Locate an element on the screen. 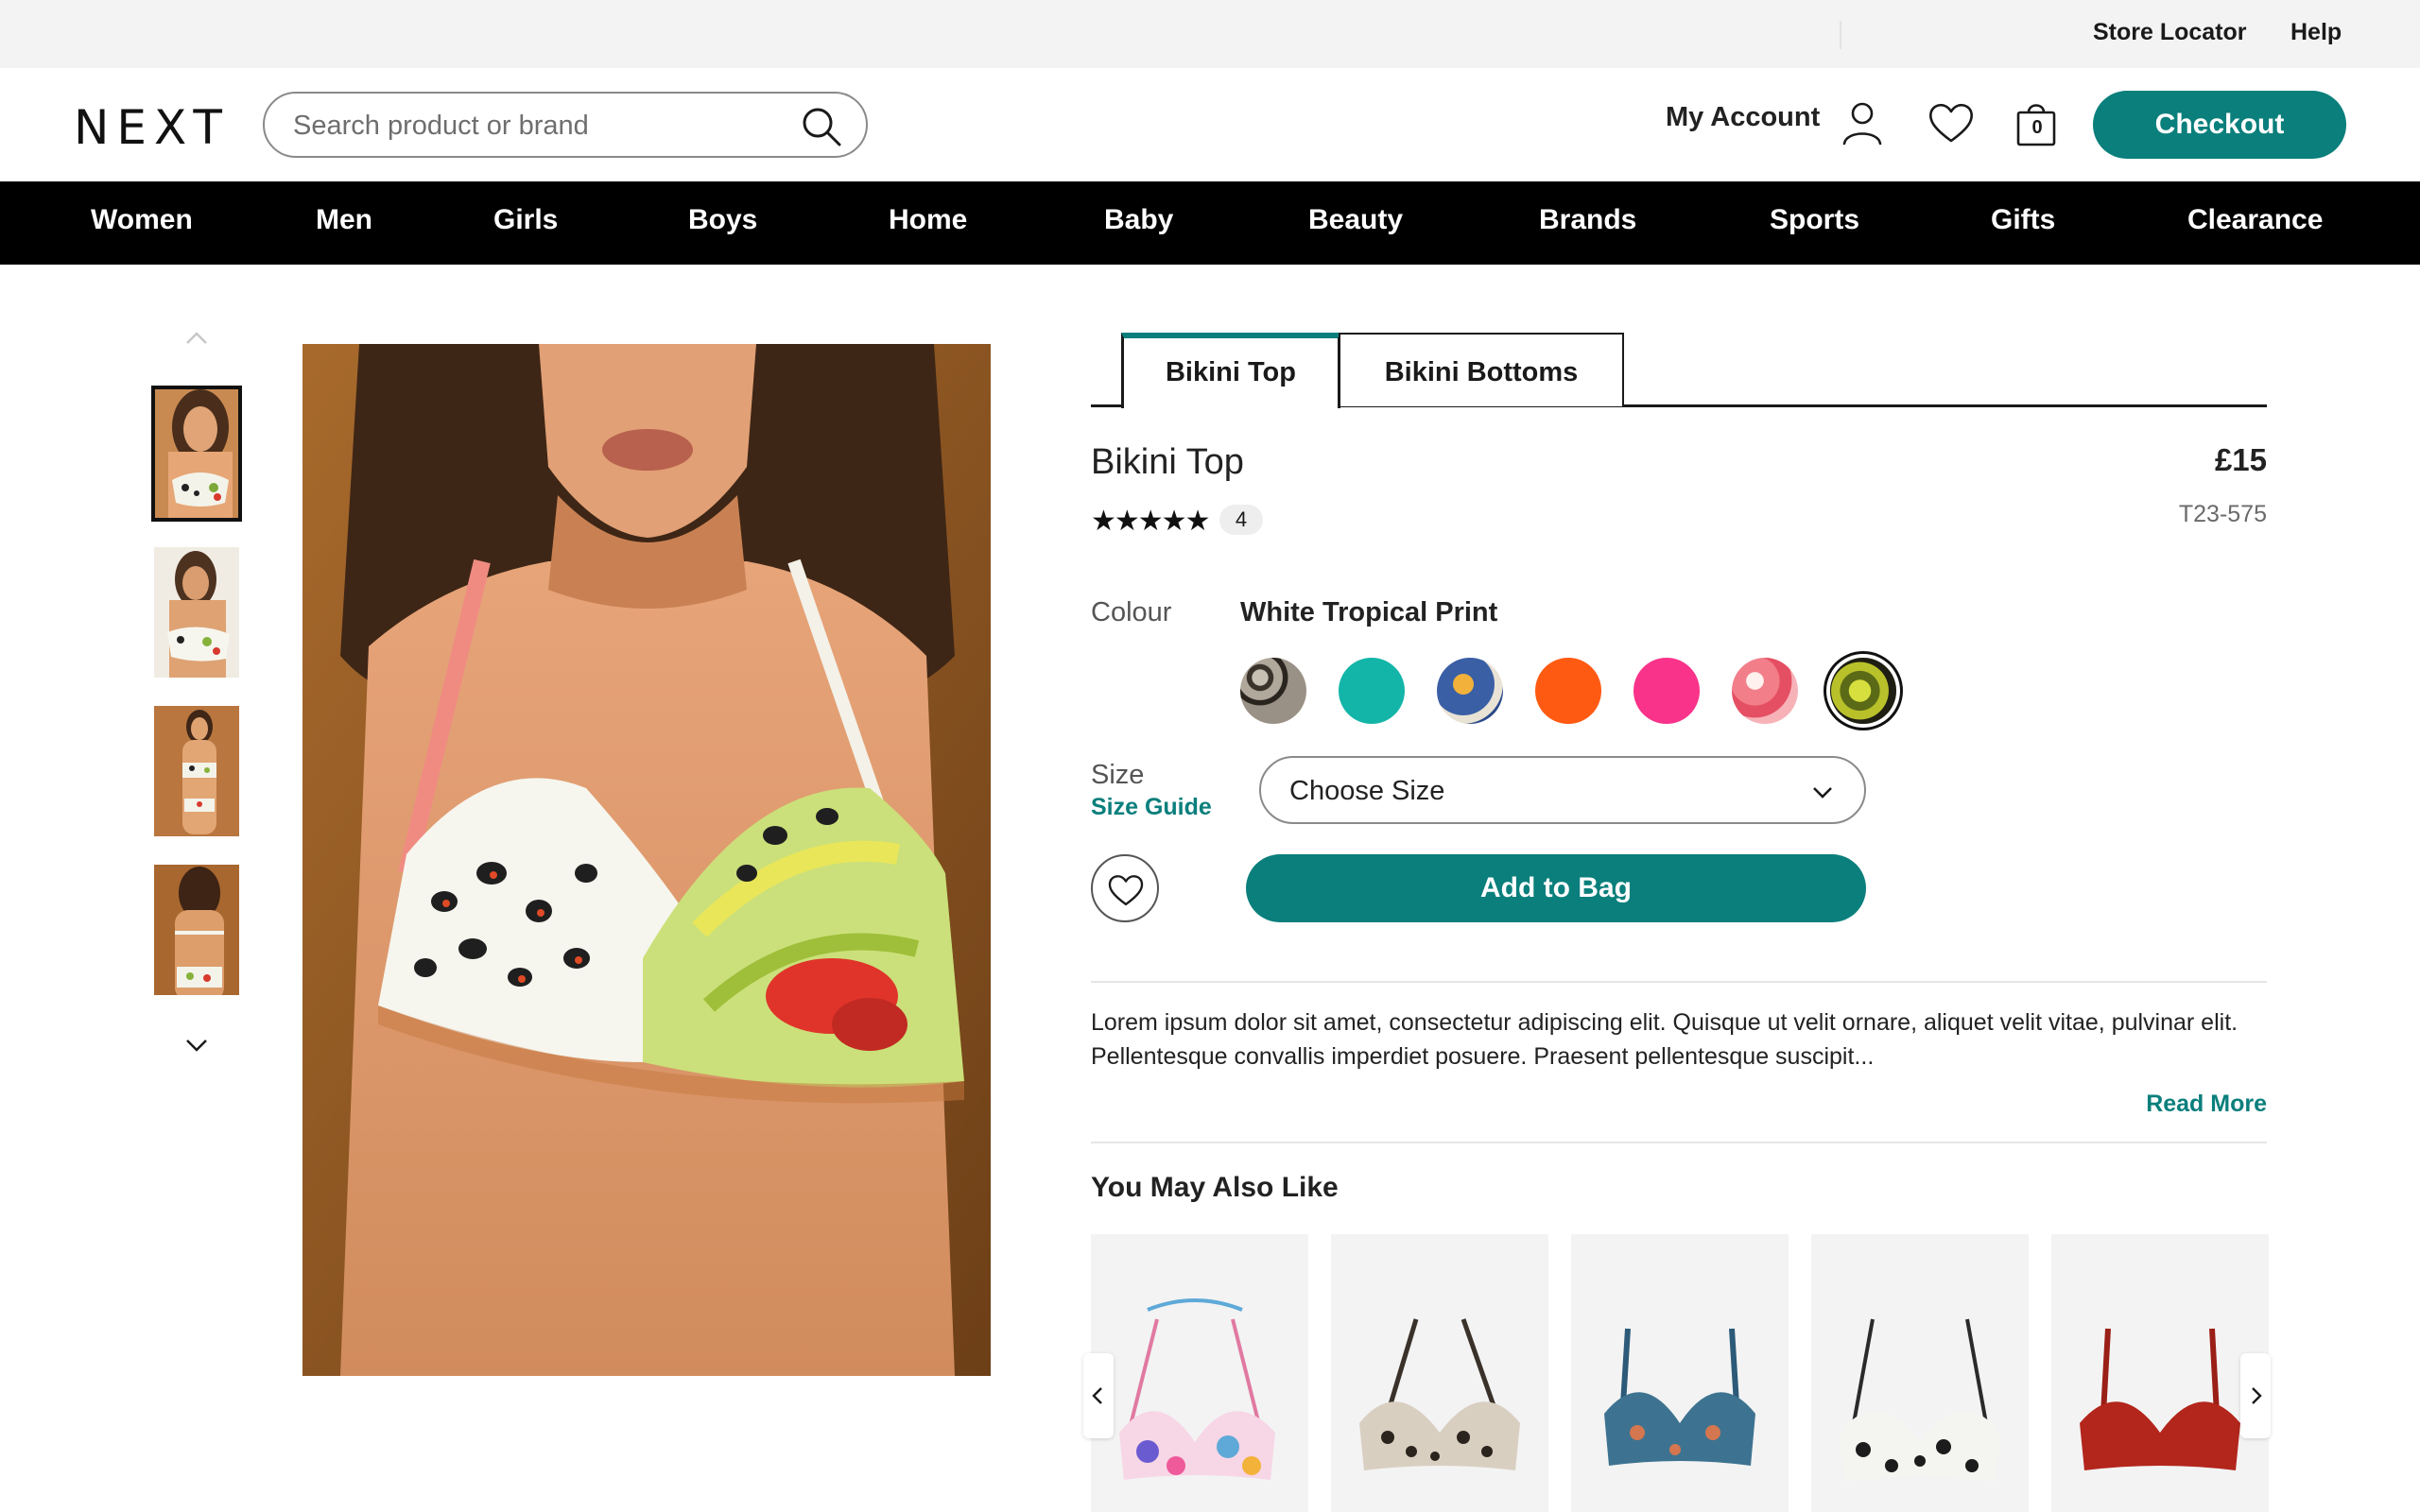 Image resolution: width=2420 pixels, height=1512 pixels. size-select-value: Choose Size is located at coordinates (1367, 791).